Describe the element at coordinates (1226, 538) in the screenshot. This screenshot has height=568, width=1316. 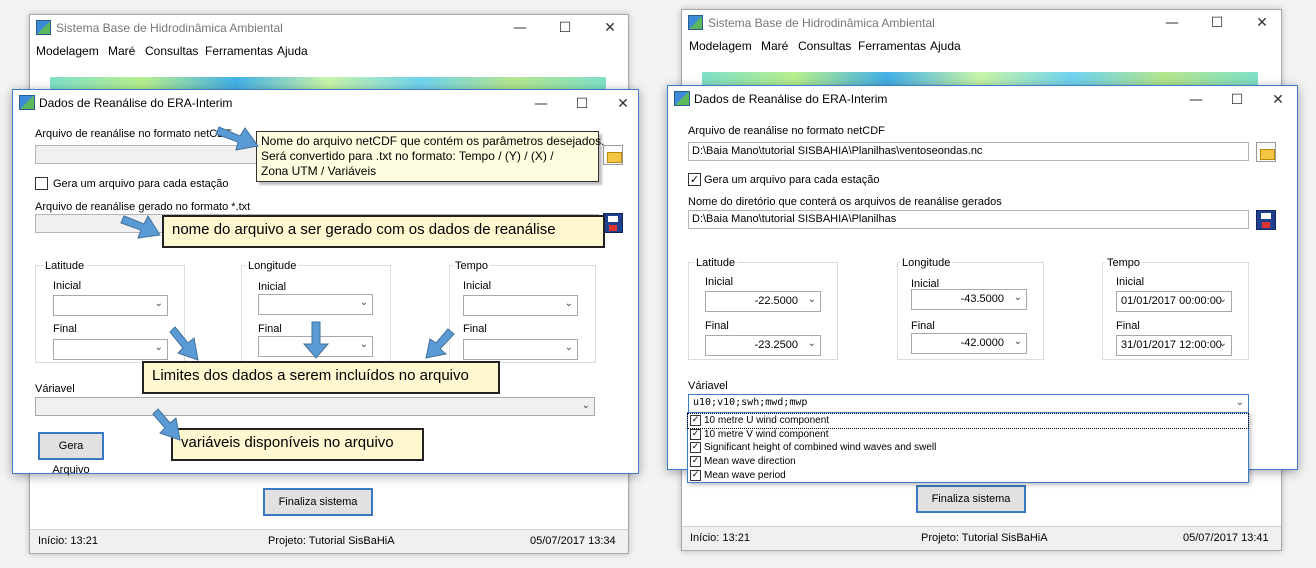
I see `status-datetime: 05/07/2017 13:41` at that location.